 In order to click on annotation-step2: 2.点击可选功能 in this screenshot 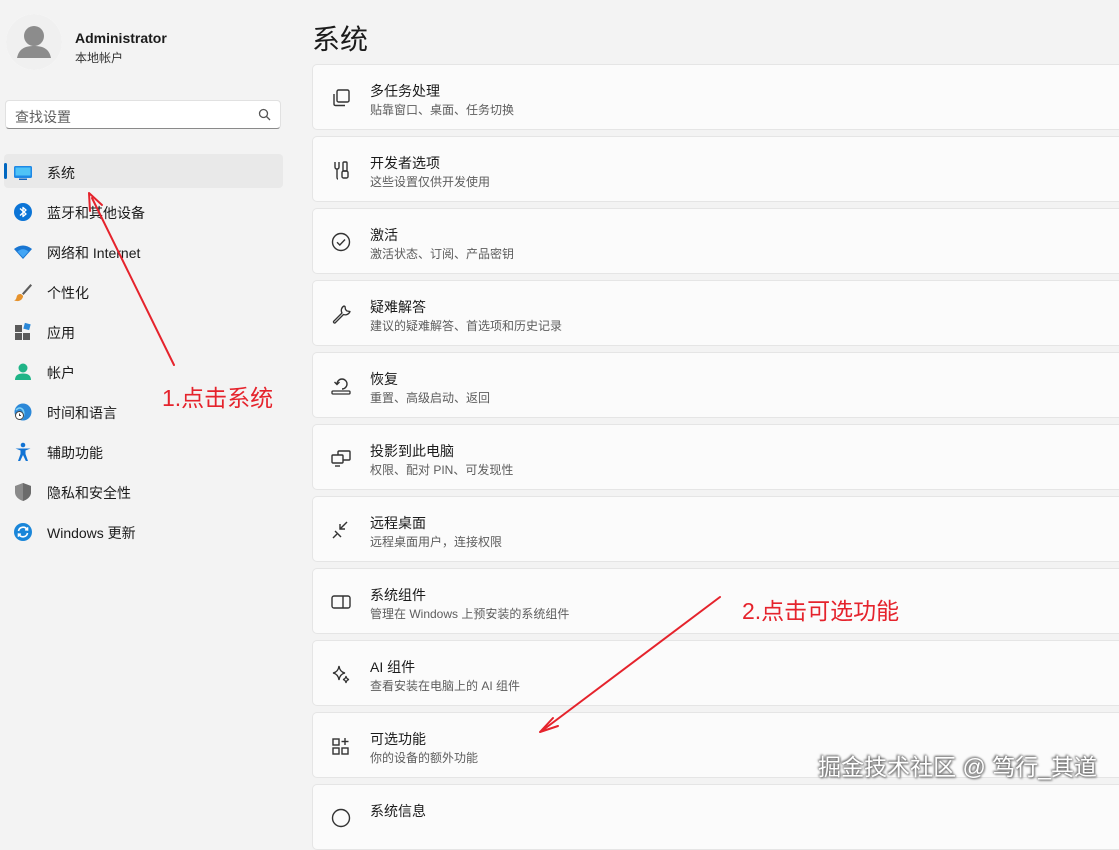, I will do `click(821, 611)`.